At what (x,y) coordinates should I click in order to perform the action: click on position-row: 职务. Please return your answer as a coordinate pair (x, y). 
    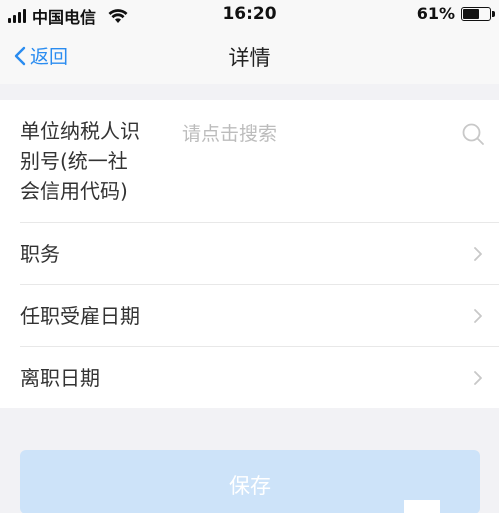
    Looking at the image, I should click on (249, 253).